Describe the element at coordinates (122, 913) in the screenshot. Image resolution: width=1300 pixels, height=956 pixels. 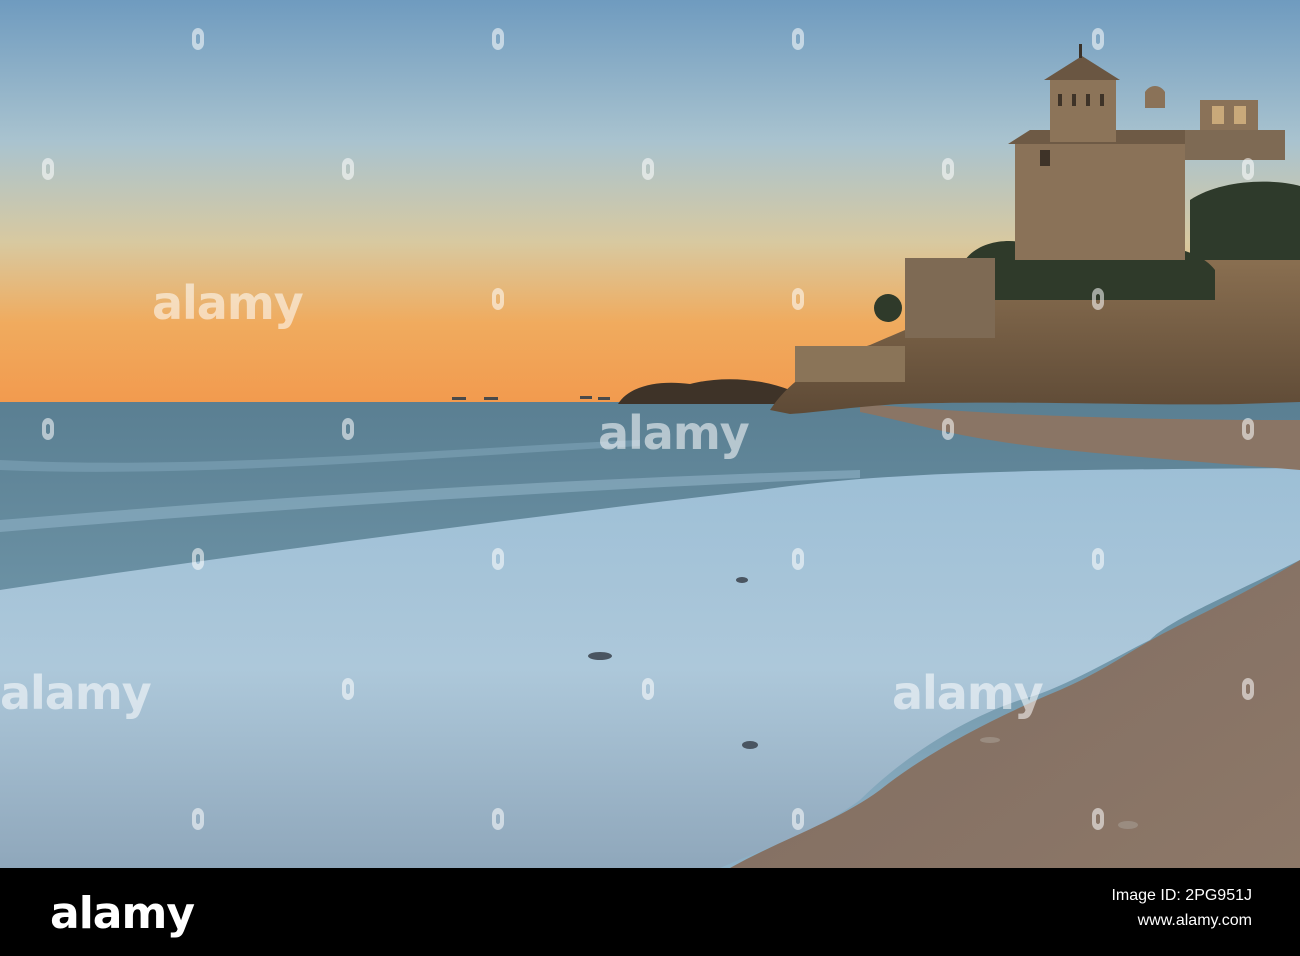
I see `alamy-logo: alamy` at that location.